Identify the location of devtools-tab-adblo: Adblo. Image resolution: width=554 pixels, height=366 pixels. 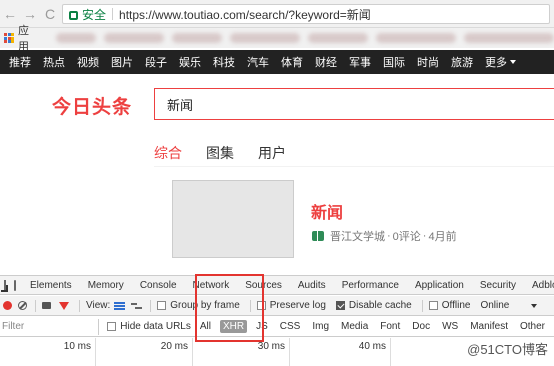
(543, 285).